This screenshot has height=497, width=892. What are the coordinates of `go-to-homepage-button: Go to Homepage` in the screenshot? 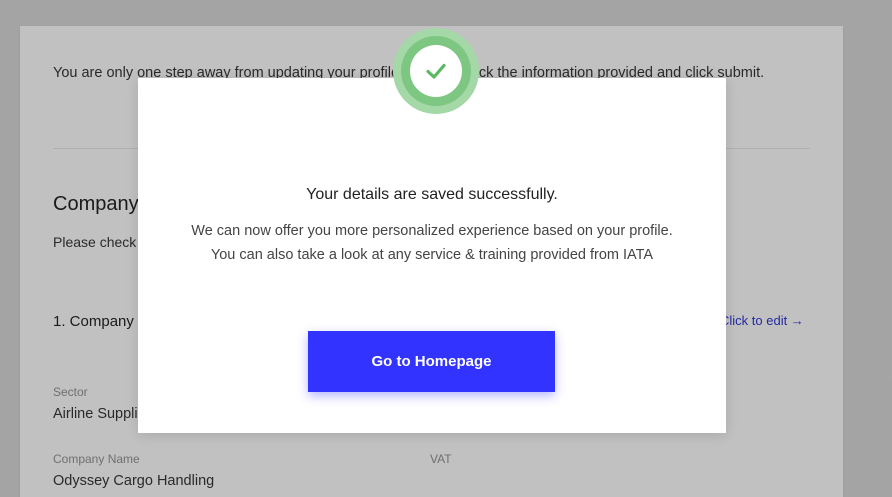 It's located at (431, 361).